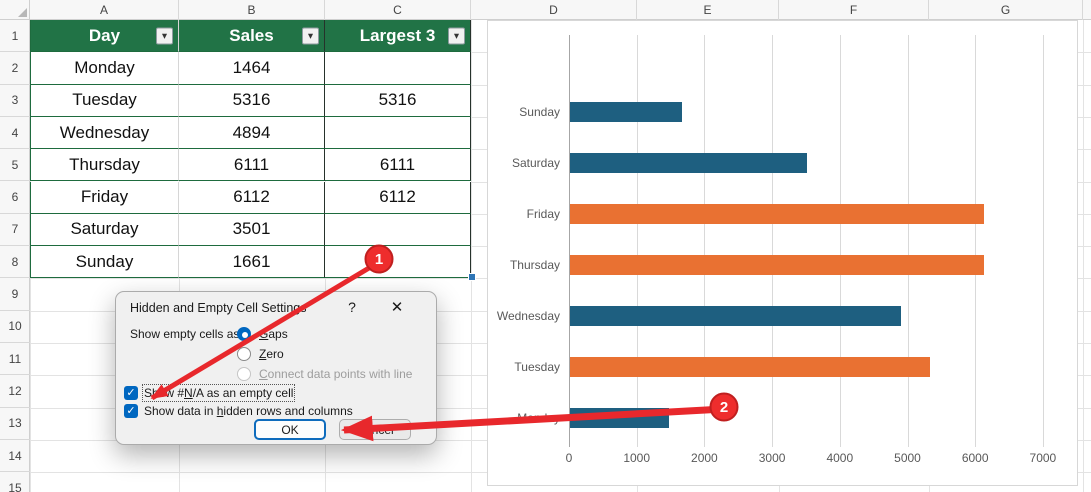 This screenshot has height=492, width=1091. What do you see at coordinates (252, 100) in the screenshot?
I see `table-cell-sales: 5316` at bounding box center [252, 100].